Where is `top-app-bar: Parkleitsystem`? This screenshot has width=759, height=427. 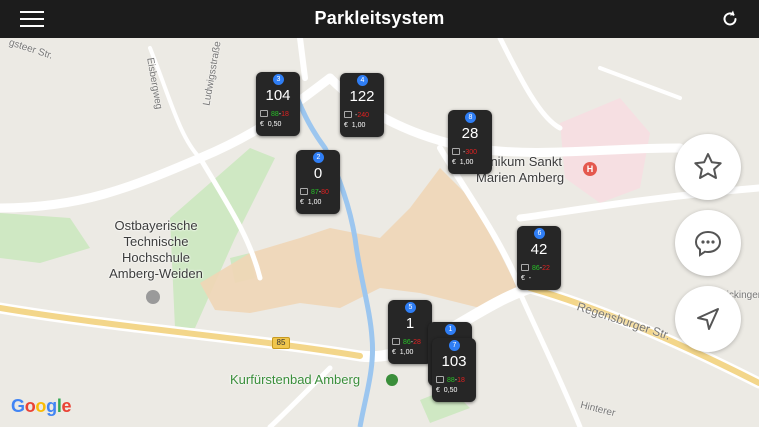
top-app-bar: Parkleitsystem is located at coordinates (379, 19).